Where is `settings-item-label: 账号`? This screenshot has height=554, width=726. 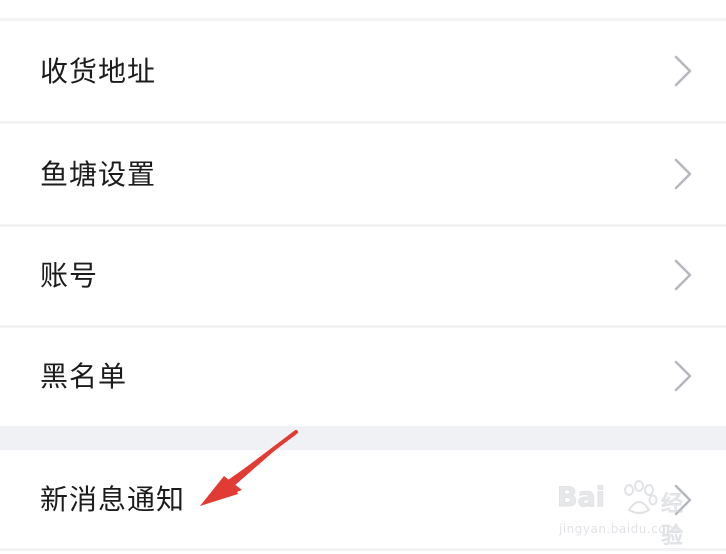 settings-item-label: 账号 is located at coordinates (69, 275).